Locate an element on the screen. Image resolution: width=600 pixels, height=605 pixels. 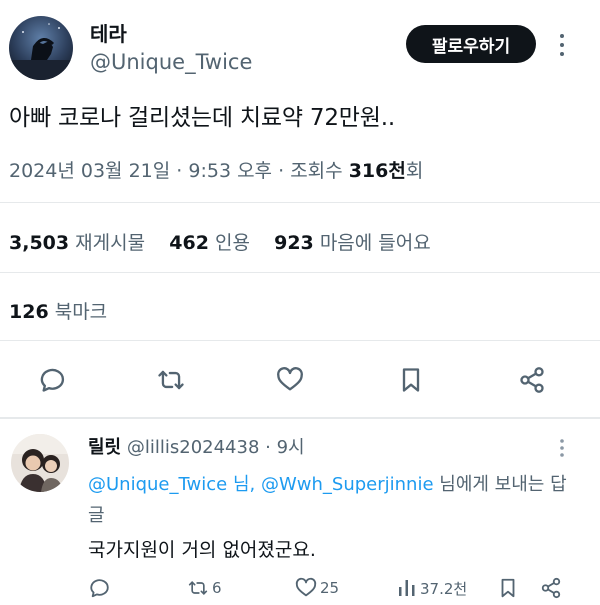
engagement-stats: 3,503 재게시물 462 인용 923 마음에 들어요 is located at coordinates (220, 241).